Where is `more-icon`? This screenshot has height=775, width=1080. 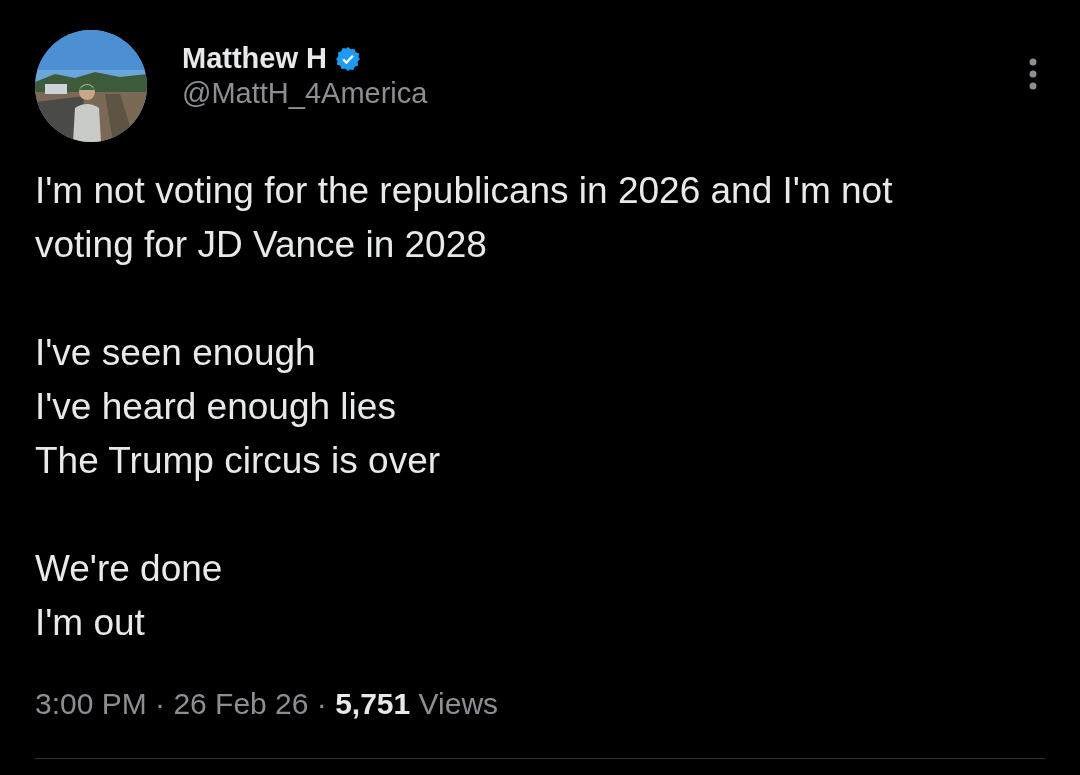 more-icon is located at coordinates (1033, 74).